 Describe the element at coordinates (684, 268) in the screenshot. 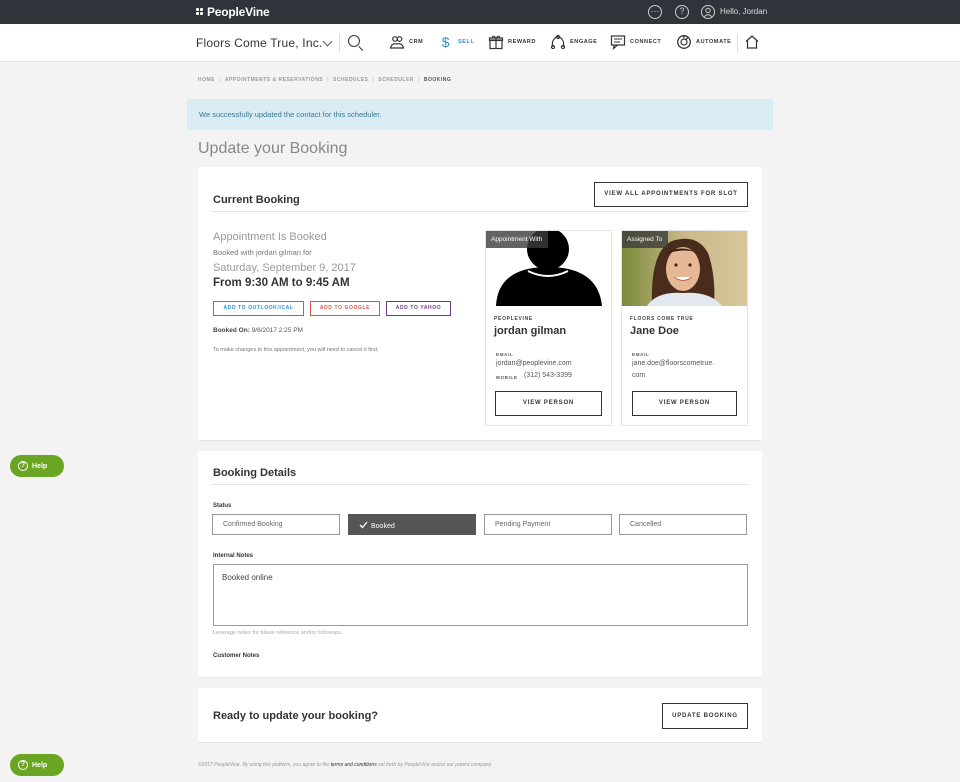

I see `assigned-photo: Assigned To` at that location.